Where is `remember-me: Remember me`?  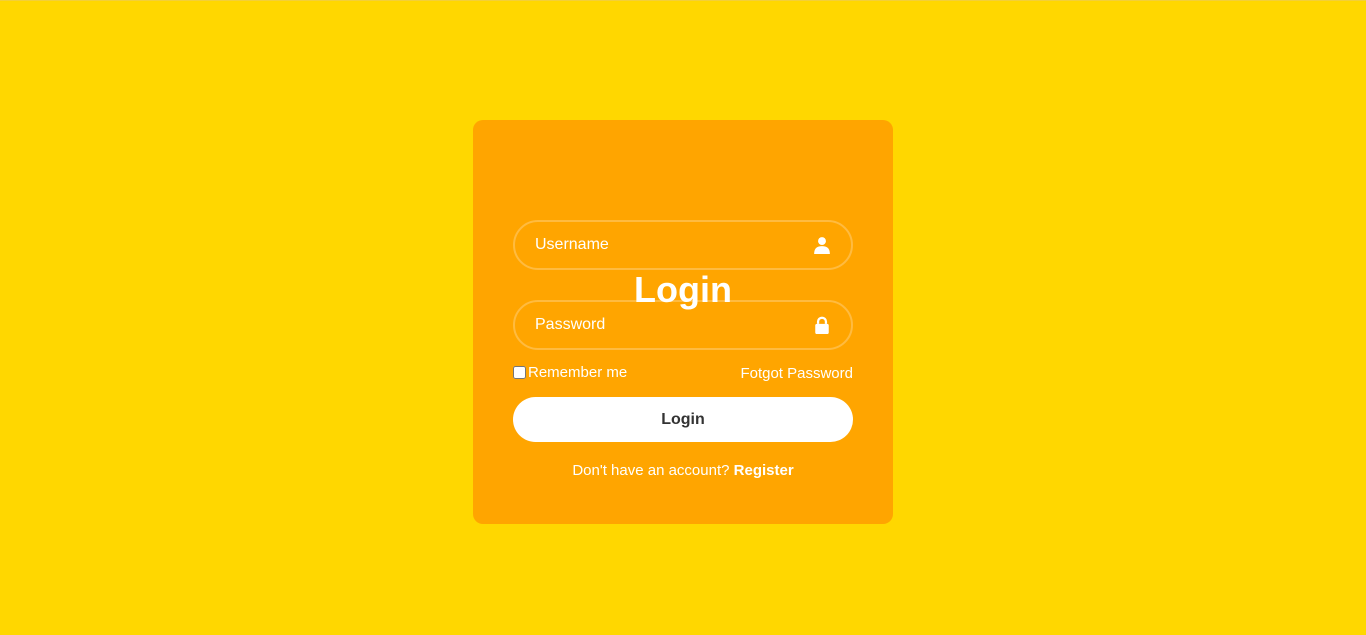 remember-me: Remember me is located at coordinates (570, 372).